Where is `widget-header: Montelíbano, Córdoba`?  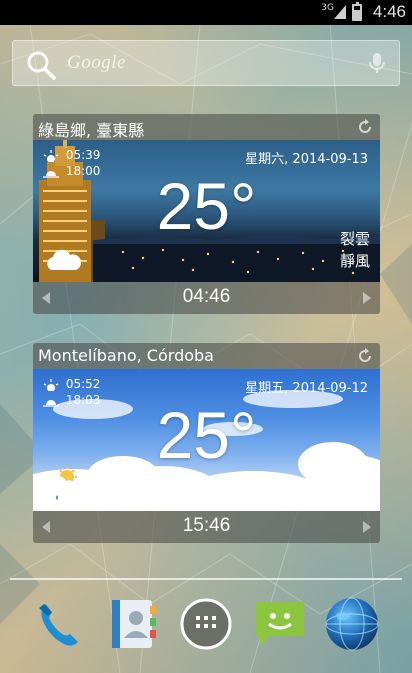 widget-header: Montelíbano, Córdoba is located at coordinates (206, 356).